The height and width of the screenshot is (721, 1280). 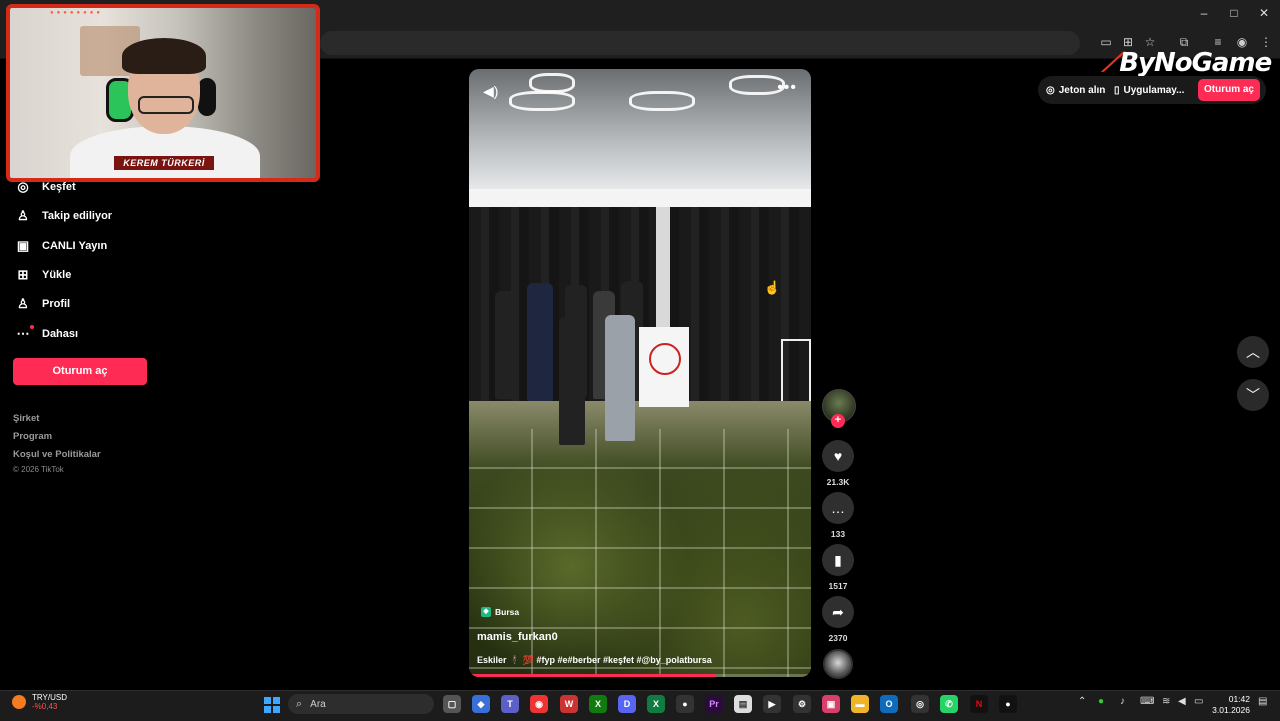 I want to click on xbox-icon: X, so click(x=598, y=704).